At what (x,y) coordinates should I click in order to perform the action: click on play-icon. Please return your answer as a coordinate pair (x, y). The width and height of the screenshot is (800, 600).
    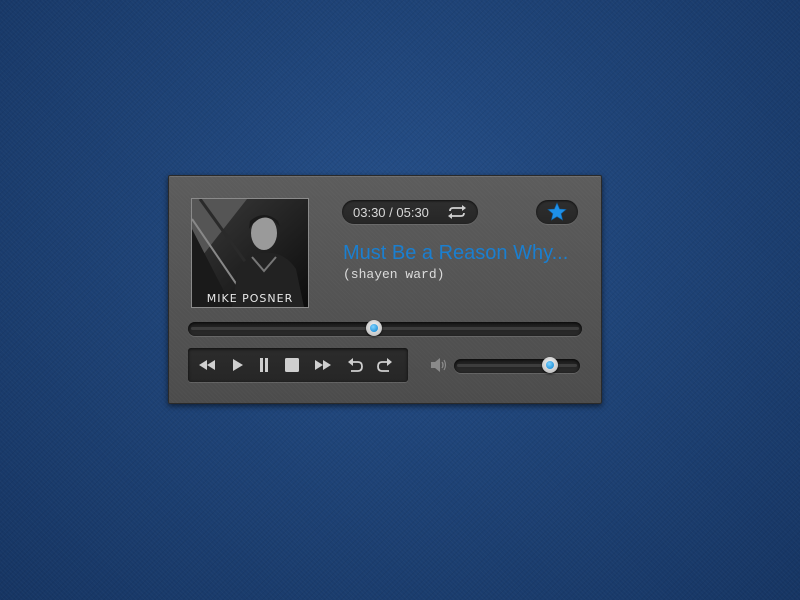
    Looking at the image, I should click on (238, 365).